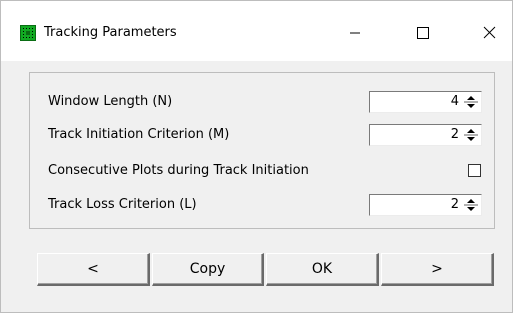 This screenshot has height=313, width=513. I want to click on next-button: >, so click(437, 269).